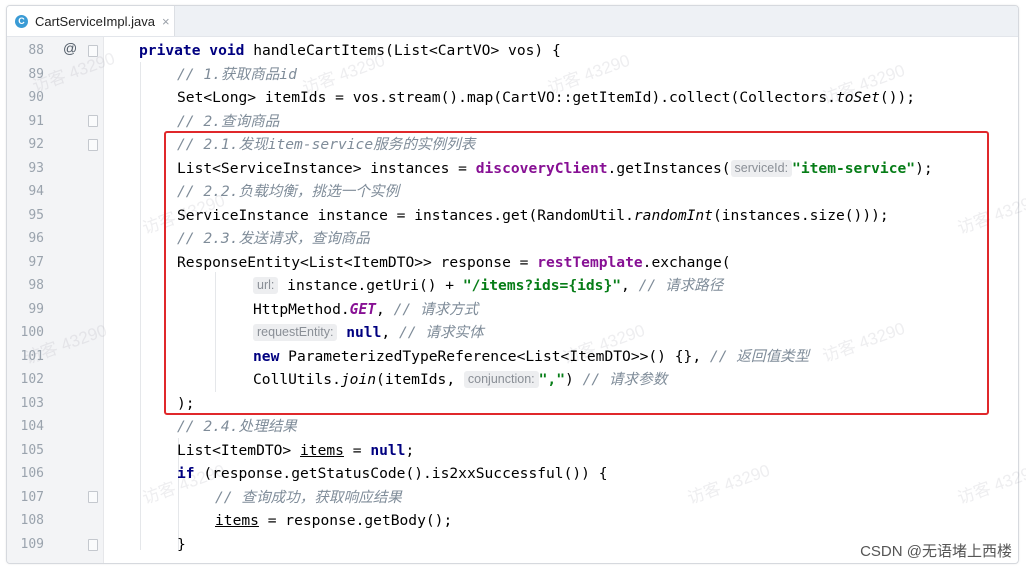 The image size is (1026, 571). Describe the element at coordinates (32, 544) in the screenshot. I see `line-number: 109` at that location.